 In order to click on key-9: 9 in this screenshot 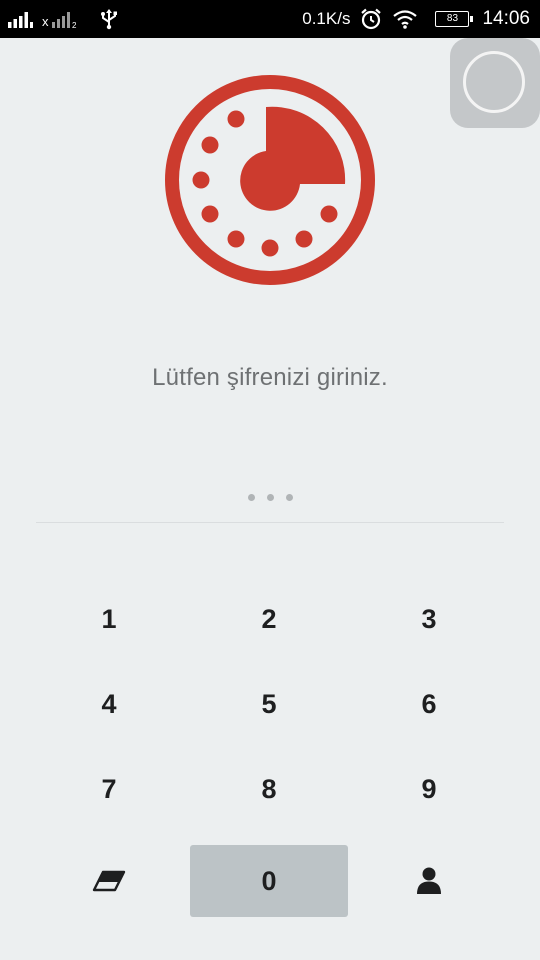, I will do `click(429, 789)`.